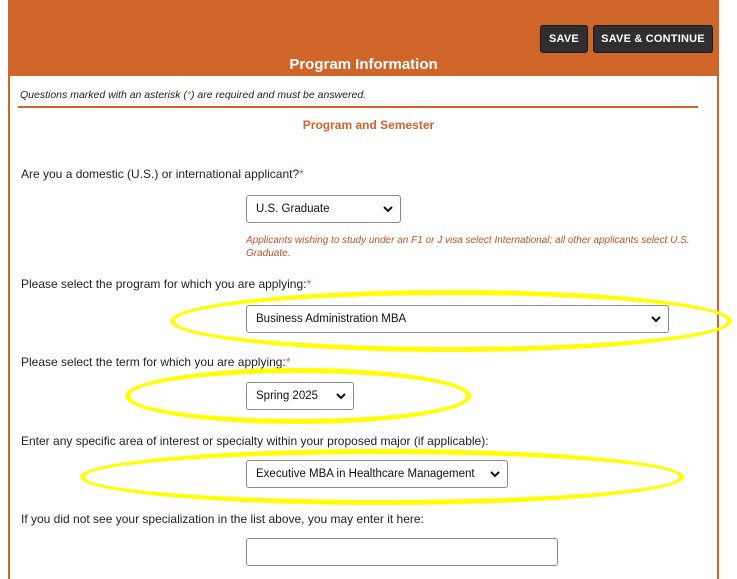  What do you see at coordinates (653, 39) in the screenshot?
I see `save-and-continue-button: SAVE & CONTINUE` at bounding box center [653, 39].